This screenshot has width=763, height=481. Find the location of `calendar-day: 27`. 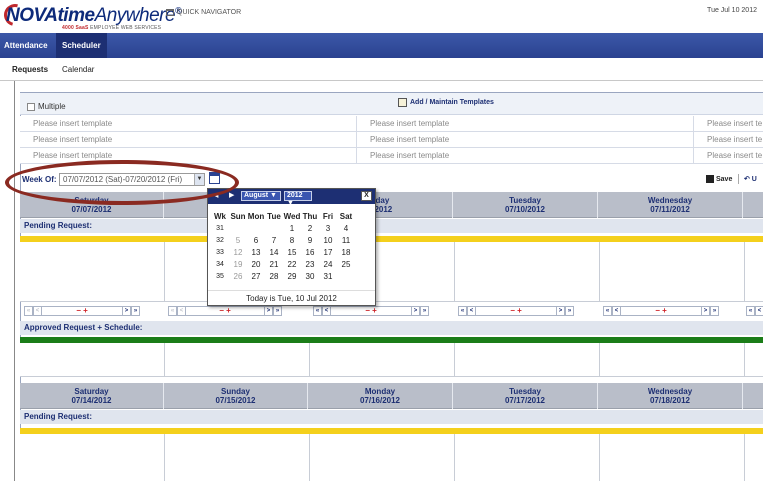

calendar-day: 27 is located at coordinates (256, 276).